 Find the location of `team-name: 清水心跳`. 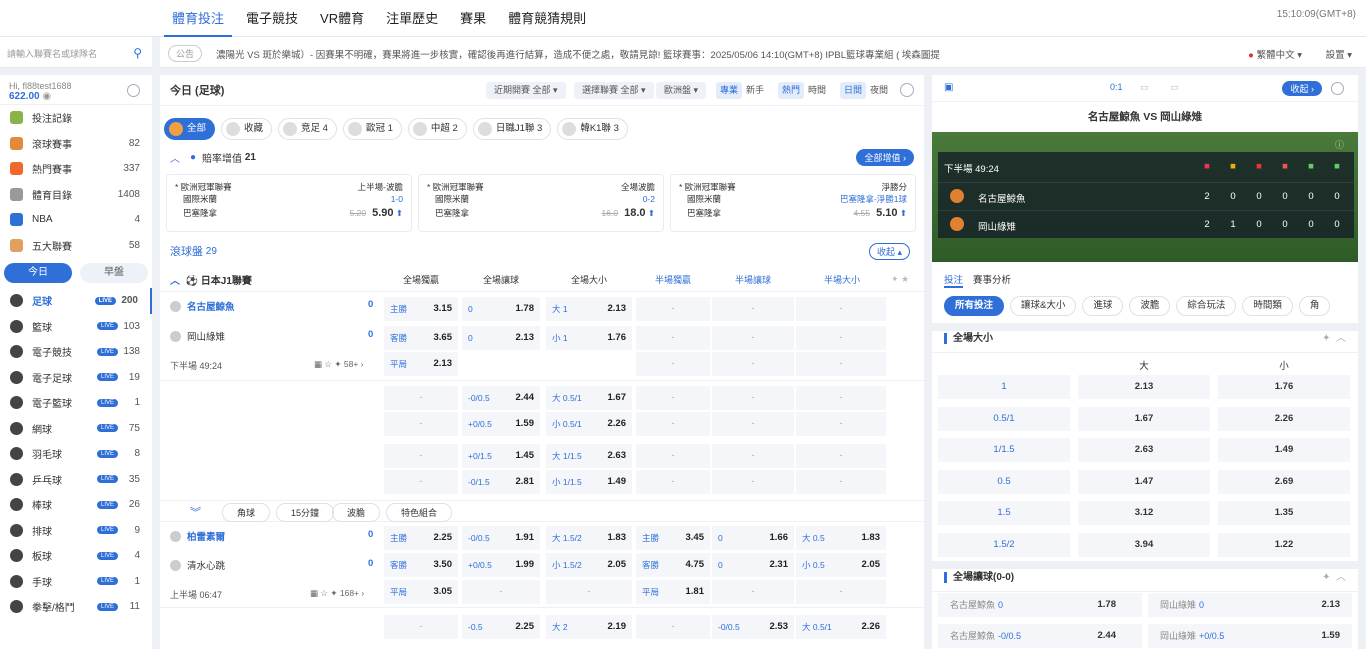

team-name: 清水心跳 is located at coordinates (197, 565).